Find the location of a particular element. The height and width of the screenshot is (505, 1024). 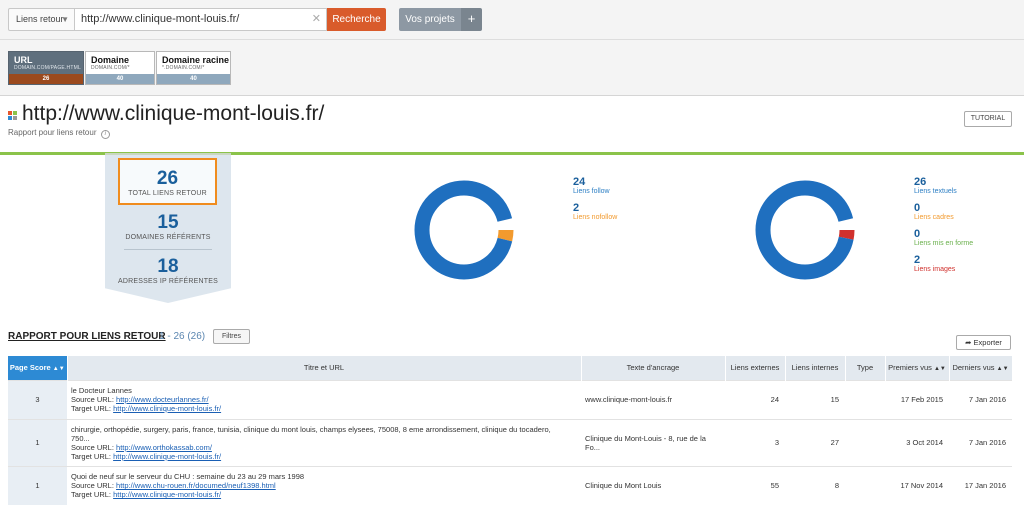

legend-label: Liens cadres is located at coordinates (934, 217).